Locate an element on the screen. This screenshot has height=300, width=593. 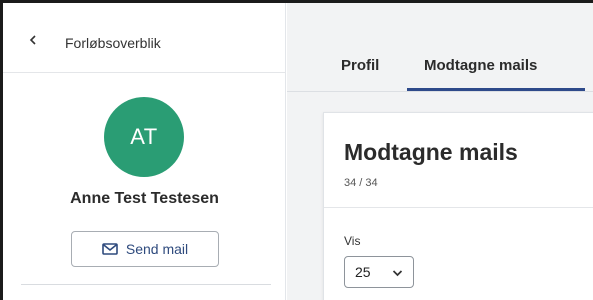
tab-modtagne-mails: Modtagne mails is located at coordinates (480, 65).